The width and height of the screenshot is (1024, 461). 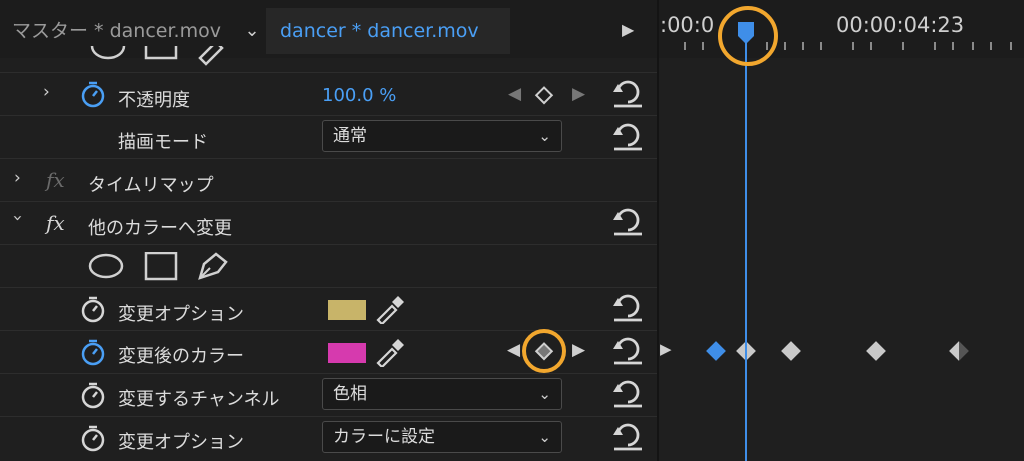 I want to click on timecode-label: 00:00:04:23, so click(x=900, y=25).